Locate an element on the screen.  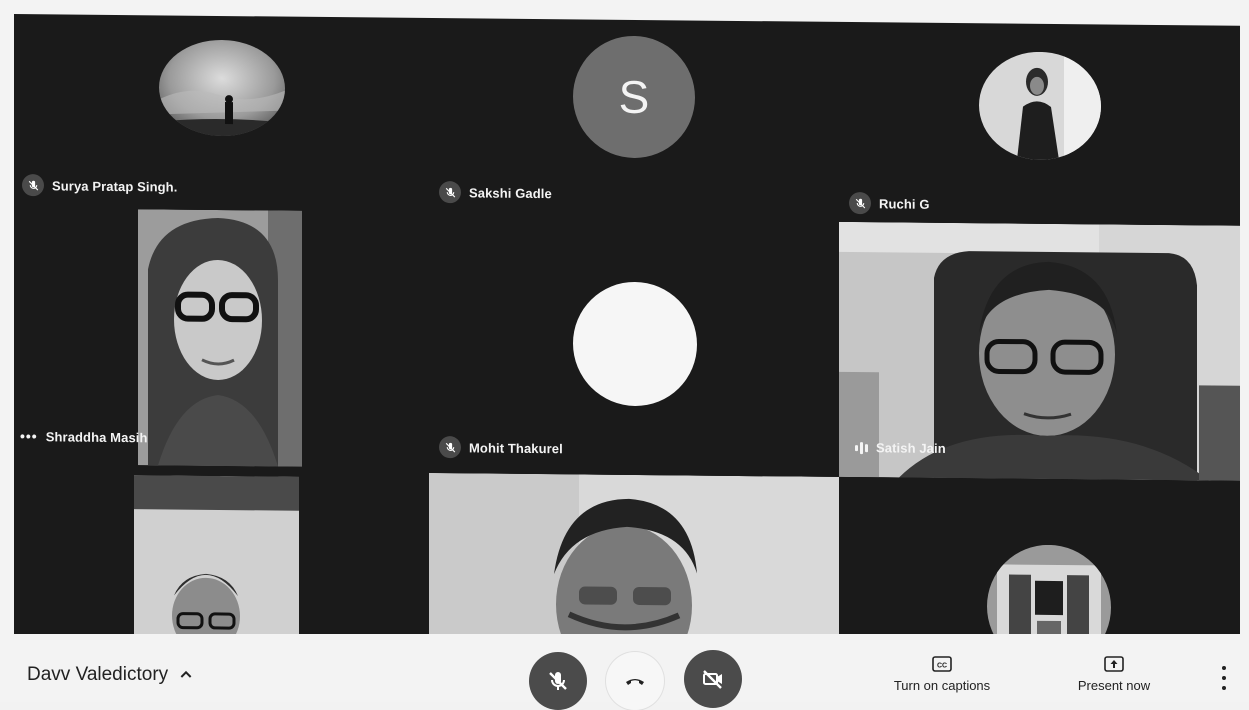
avatar: S is located at coordinates (634, 97).